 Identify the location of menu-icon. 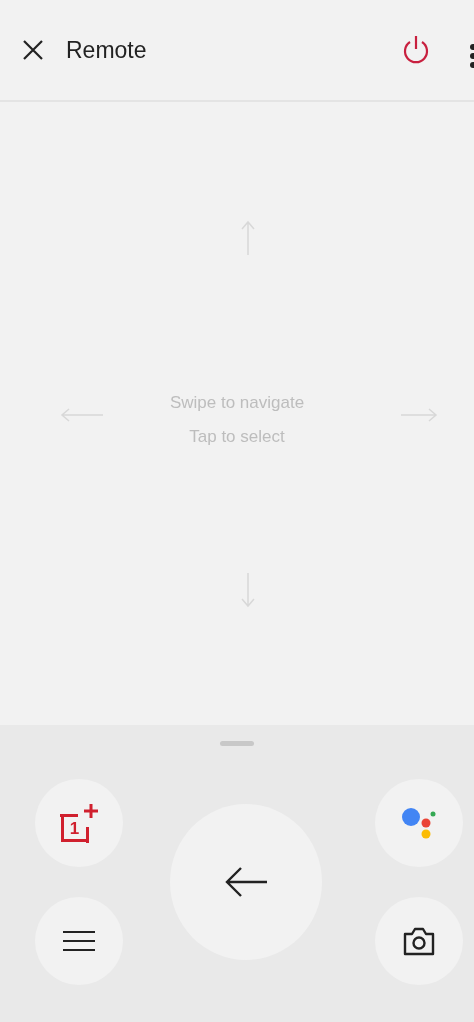
(79, 941).